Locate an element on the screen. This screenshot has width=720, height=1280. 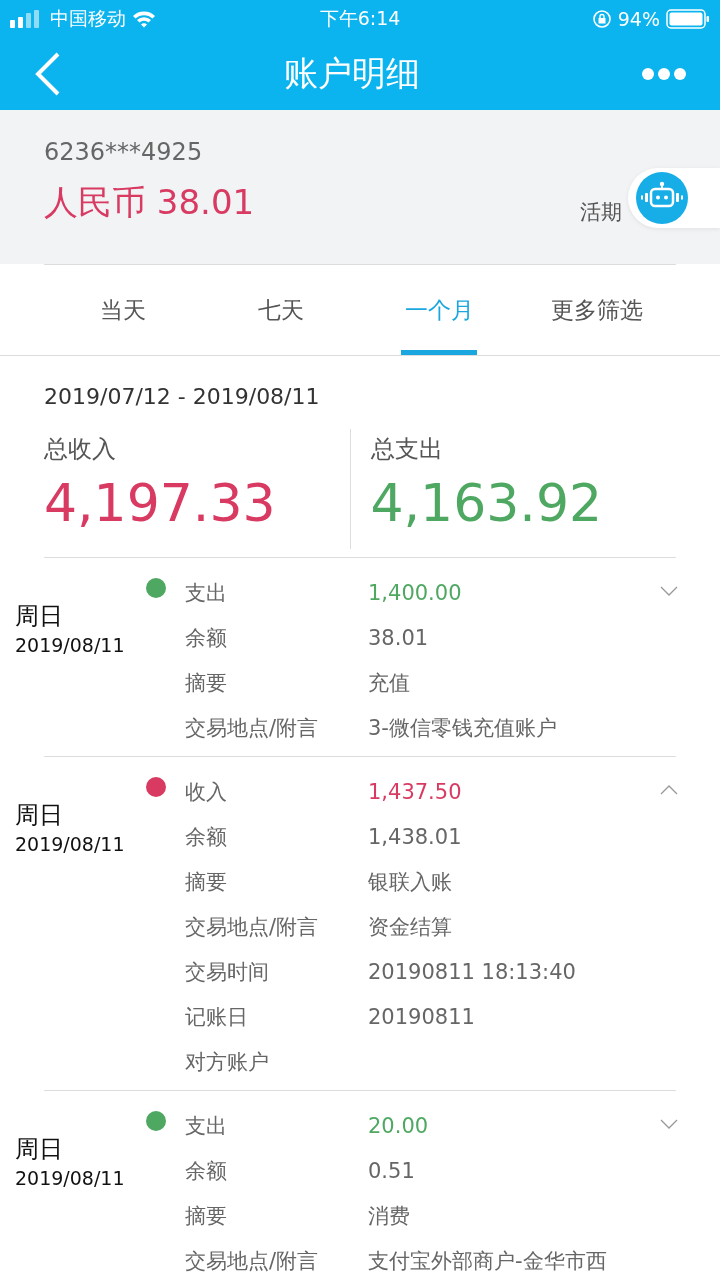
field-label: 记账日 is located at coordinates (217, 1017).